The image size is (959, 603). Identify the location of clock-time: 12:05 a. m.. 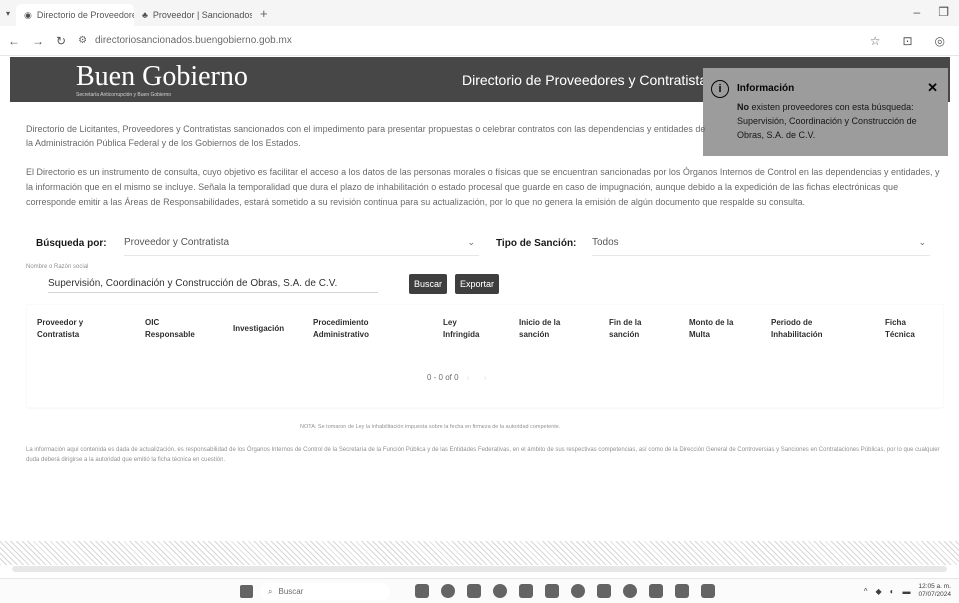
(934, 586).